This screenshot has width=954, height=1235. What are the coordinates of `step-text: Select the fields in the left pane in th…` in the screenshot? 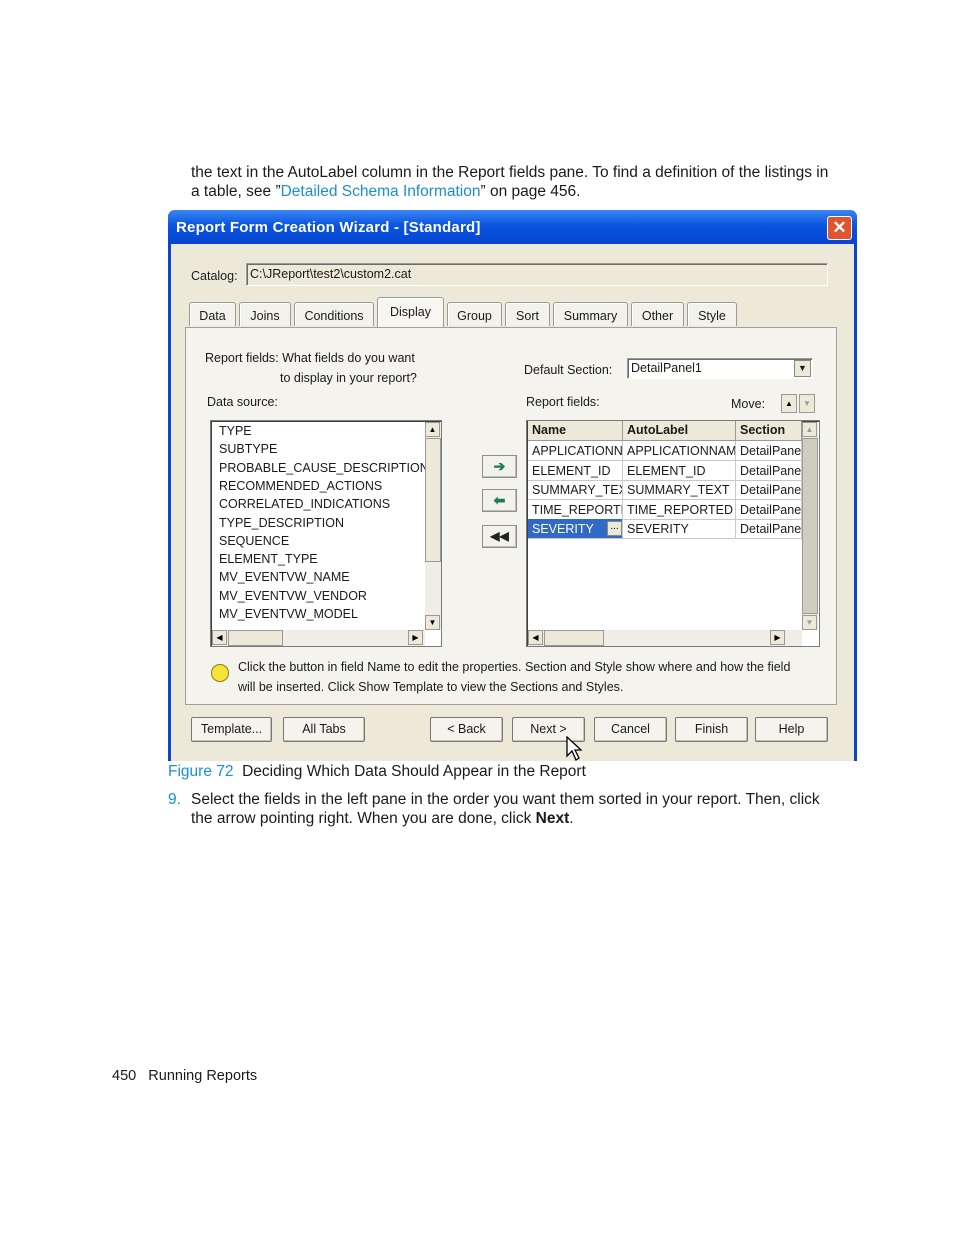 It's located at (505, 809).